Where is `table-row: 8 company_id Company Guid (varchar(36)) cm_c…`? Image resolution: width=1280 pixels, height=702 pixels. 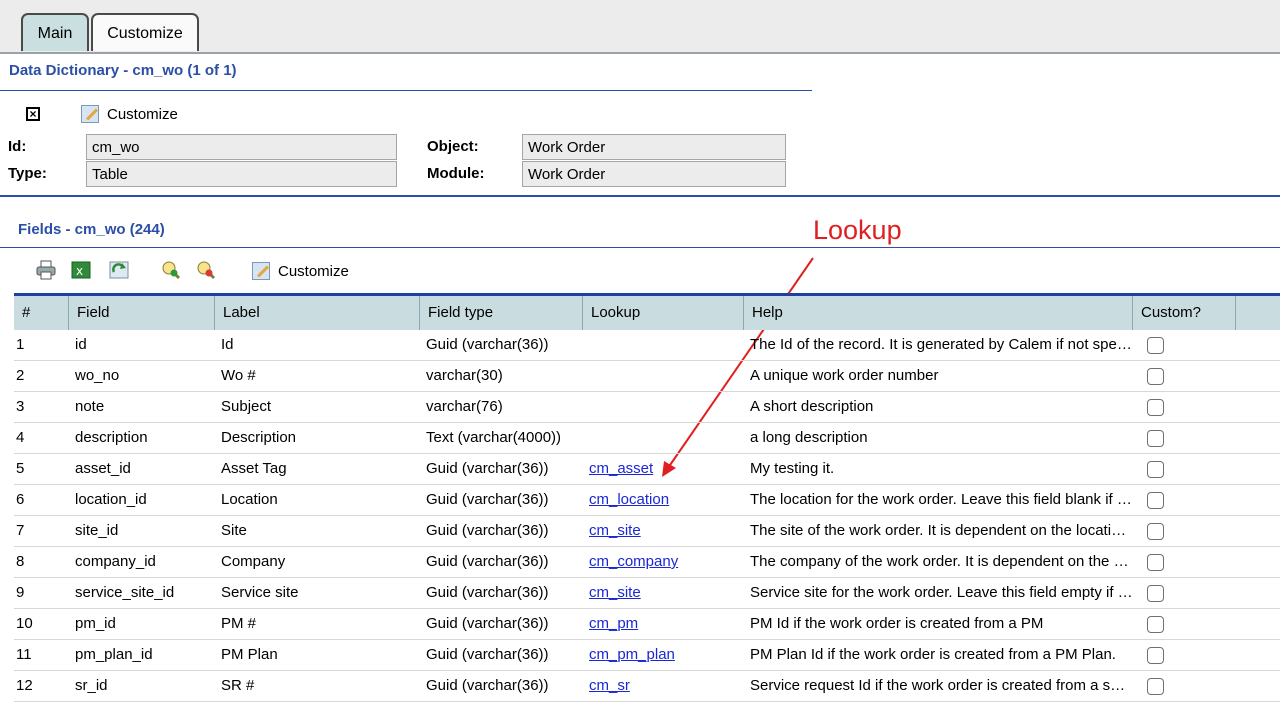
table-row: 8 company_id Company Guid (varchar(36)) cm_c… is located at coordinates (647, 562).